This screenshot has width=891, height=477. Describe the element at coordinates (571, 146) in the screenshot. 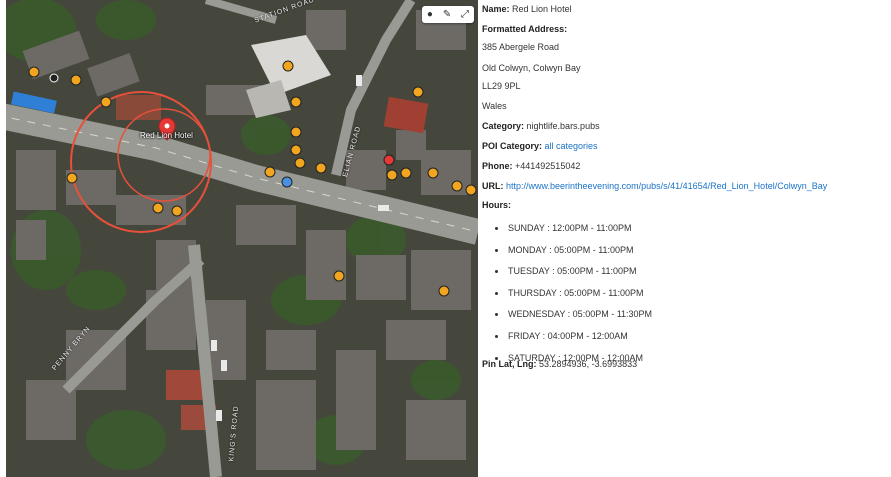

I see `all-categories-link: all categories` at that location.